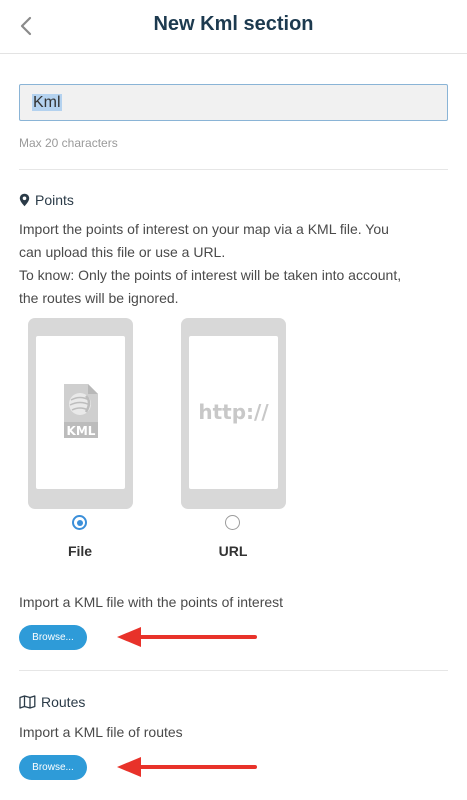  What do you see at coordinates (24, 200) in the screenshot?
I see `map-marker-icon` at bounding box center [24, 200].